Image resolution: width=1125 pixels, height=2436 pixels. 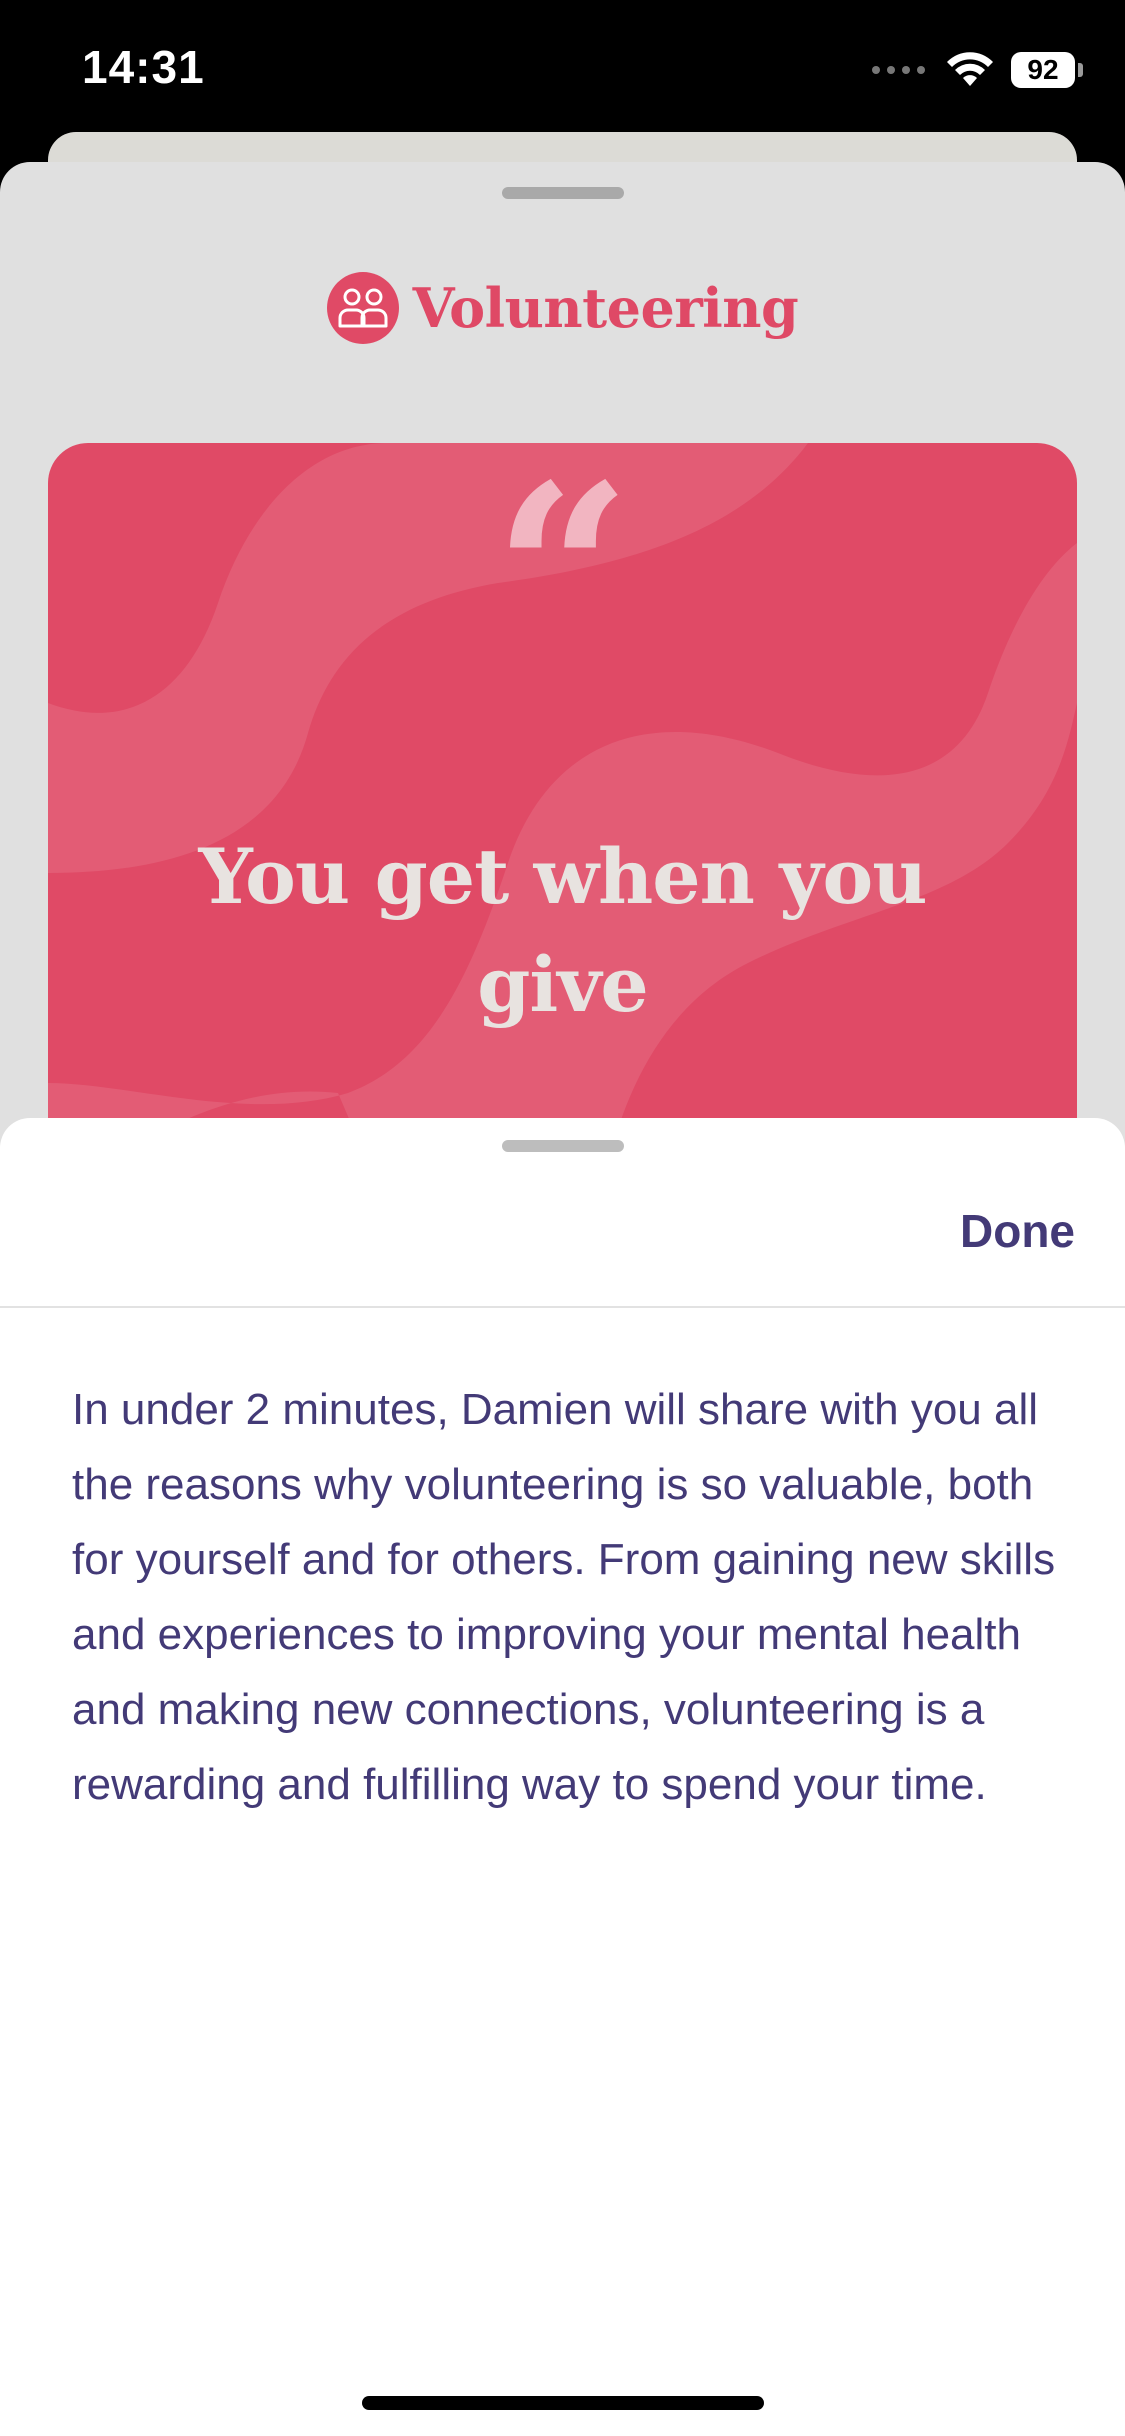 What do you see at coordinates (362, 308) in the screenshot?
I see `people-icon` at bounding box center [362, 308].